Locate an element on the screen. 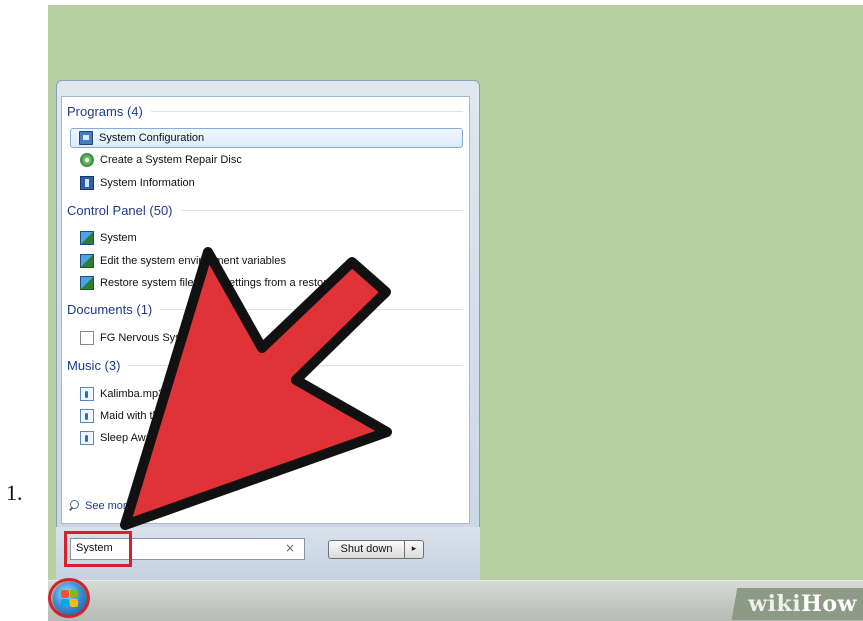 The width and height of the screenshot is (863, 621). result-item-label: System is located at coordinates (118, 238).